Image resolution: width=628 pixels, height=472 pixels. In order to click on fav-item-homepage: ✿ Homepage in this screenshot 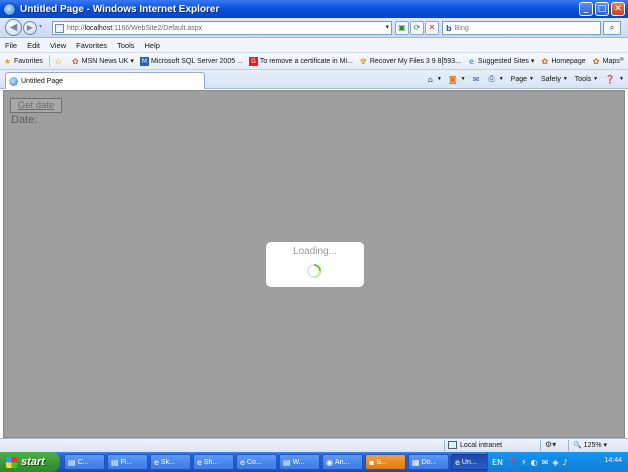, I will do `click(563, 61)`.